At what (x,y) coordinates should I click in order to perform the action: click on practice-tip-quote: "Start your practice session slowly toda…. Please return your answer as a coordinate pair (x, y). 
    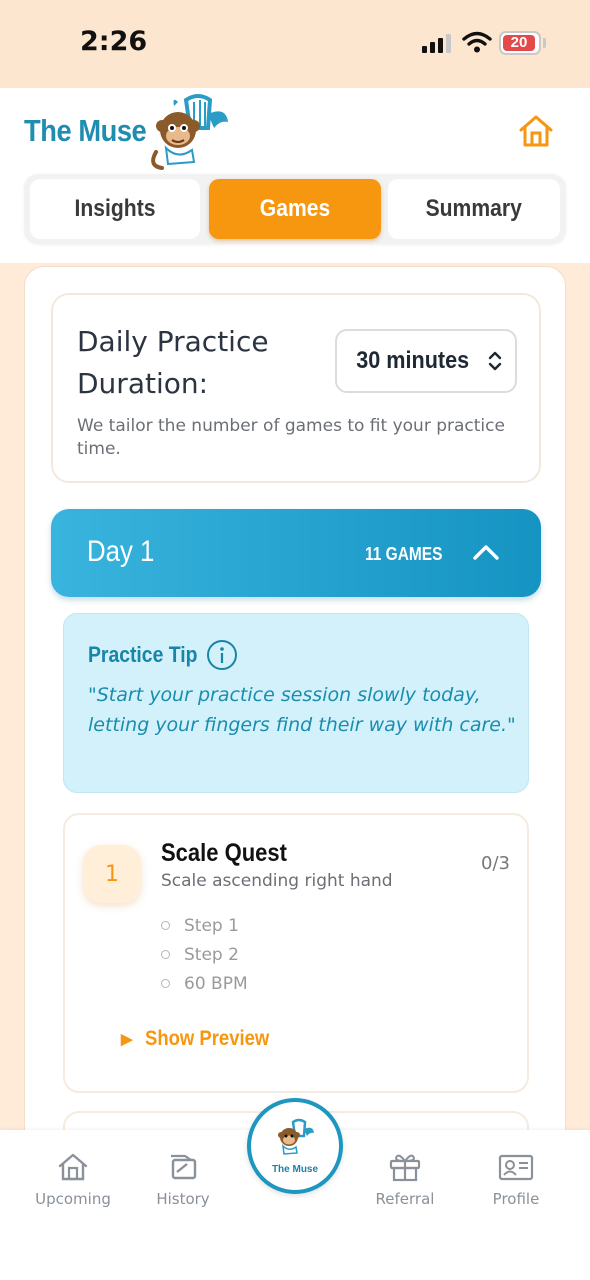
    Looking at the image, I should click on (302, 710).